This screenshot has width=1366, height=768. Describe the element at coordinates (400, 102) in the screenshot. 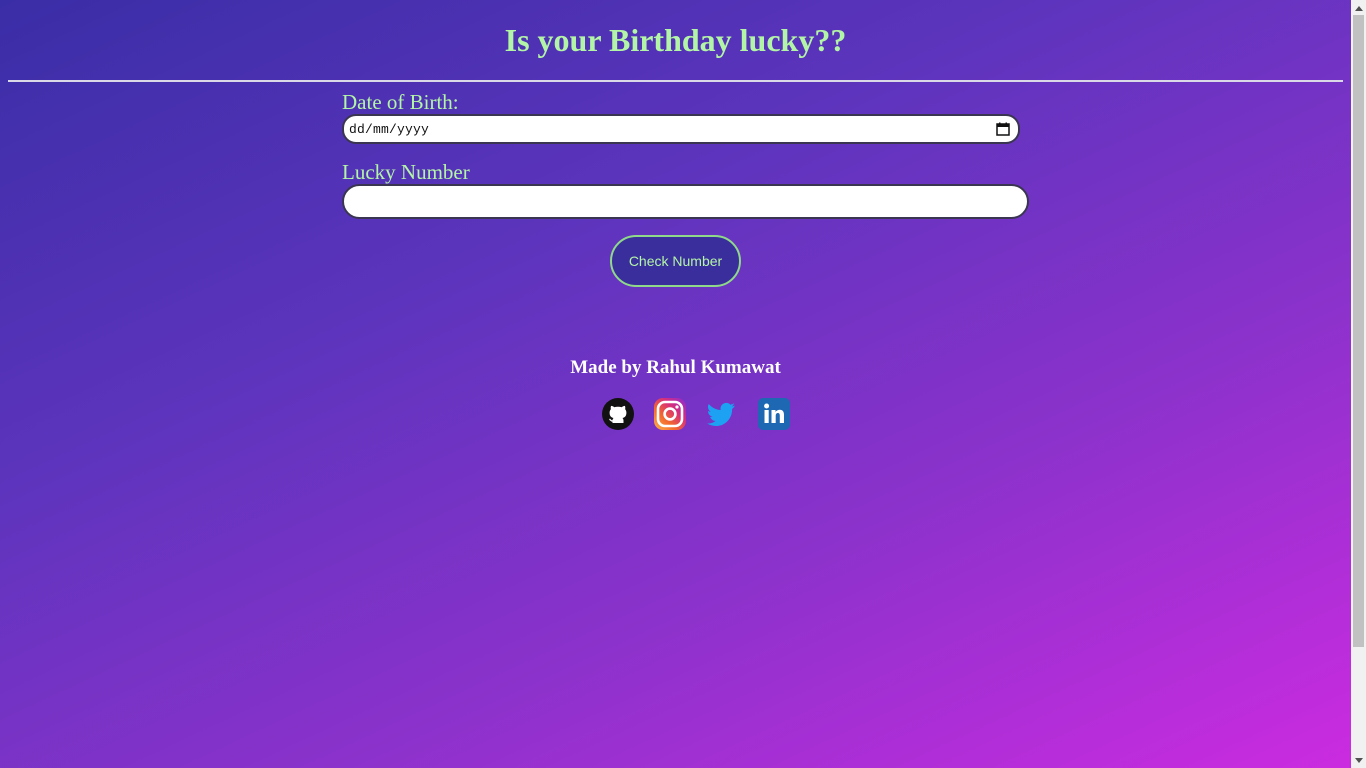

I see `dob-label: Date of Birth:` at that location.